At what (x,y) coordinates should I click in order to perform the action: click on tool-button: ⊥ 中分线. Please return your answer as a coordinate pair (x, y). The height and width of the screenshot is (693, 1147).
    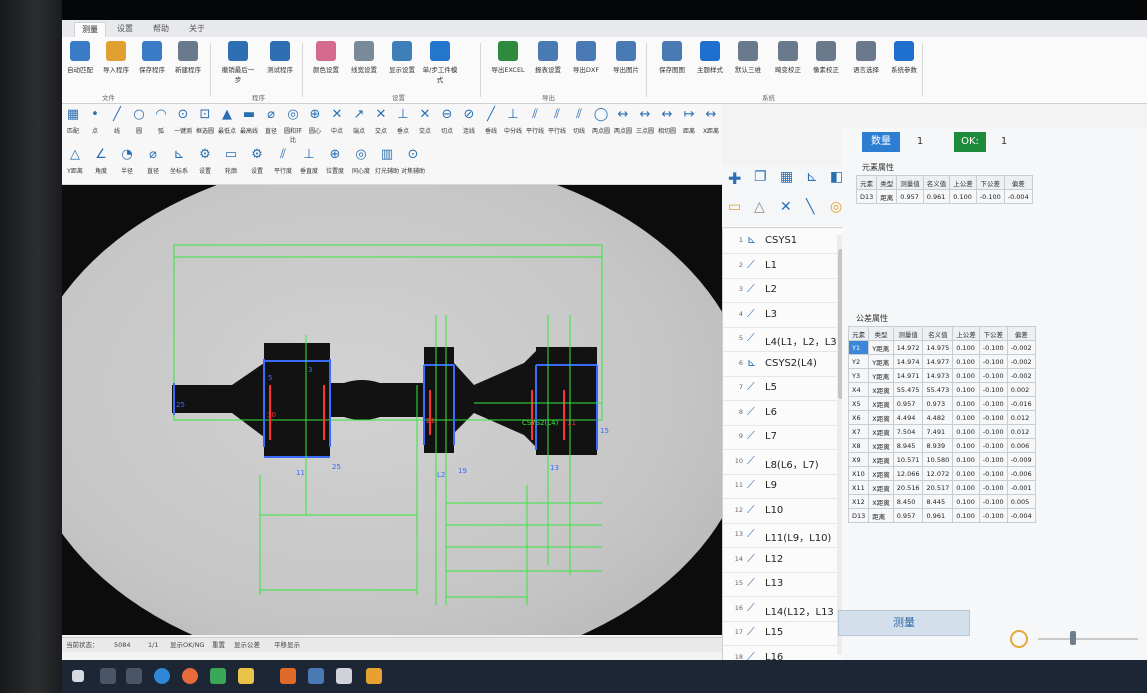
    Looking at the image, I should click on (513, 121).